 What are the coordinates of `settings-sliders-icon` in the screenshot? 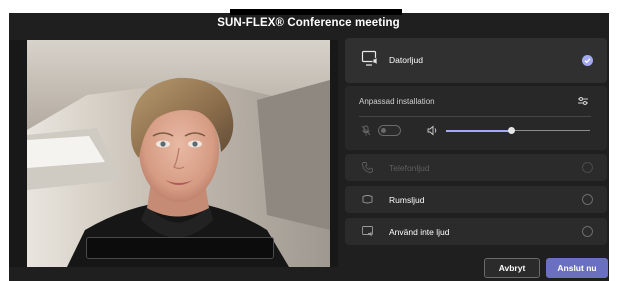 It's located at (583, 101).